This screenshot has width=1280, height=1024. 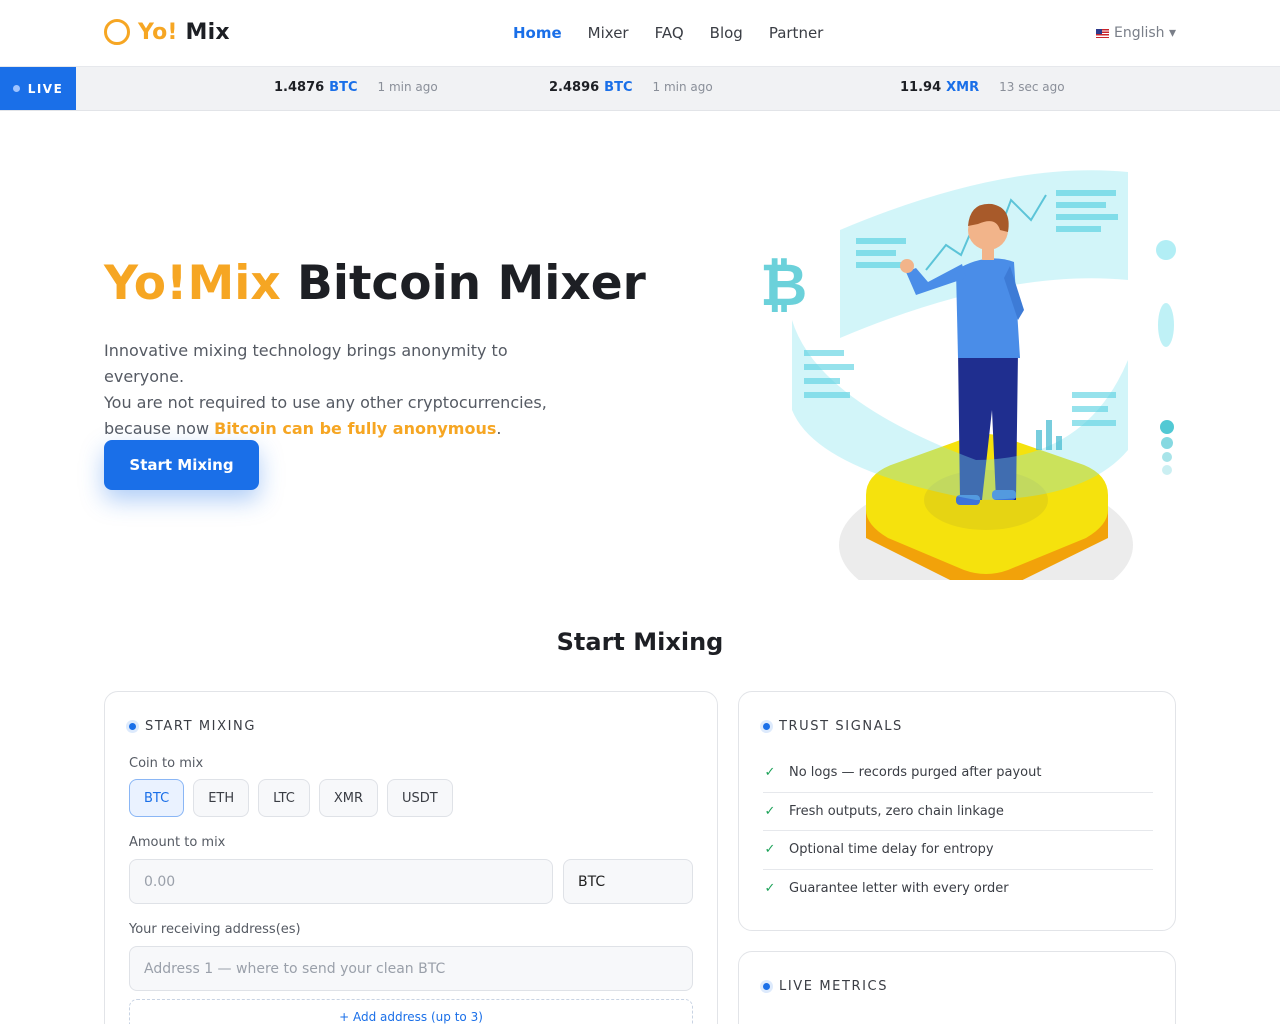 I want to click on main-nav: Home Mixer FAQ Blog Partner, so click(x=668, y=33).